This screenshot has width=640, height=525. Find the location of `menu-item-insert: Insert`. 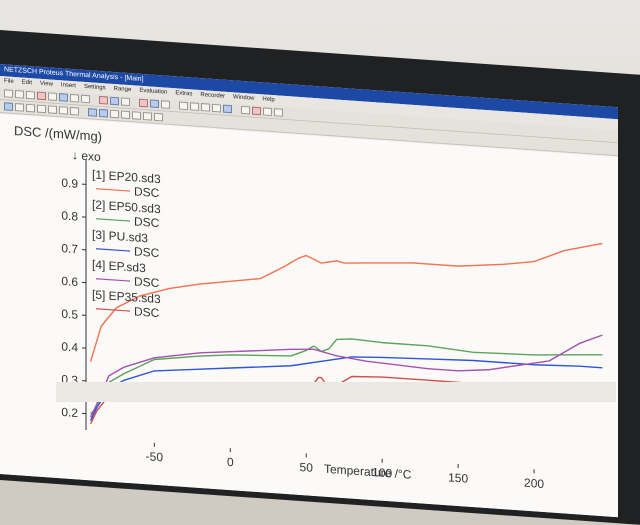

menu-item-insert: Insert is located at coordinates (68, 85).